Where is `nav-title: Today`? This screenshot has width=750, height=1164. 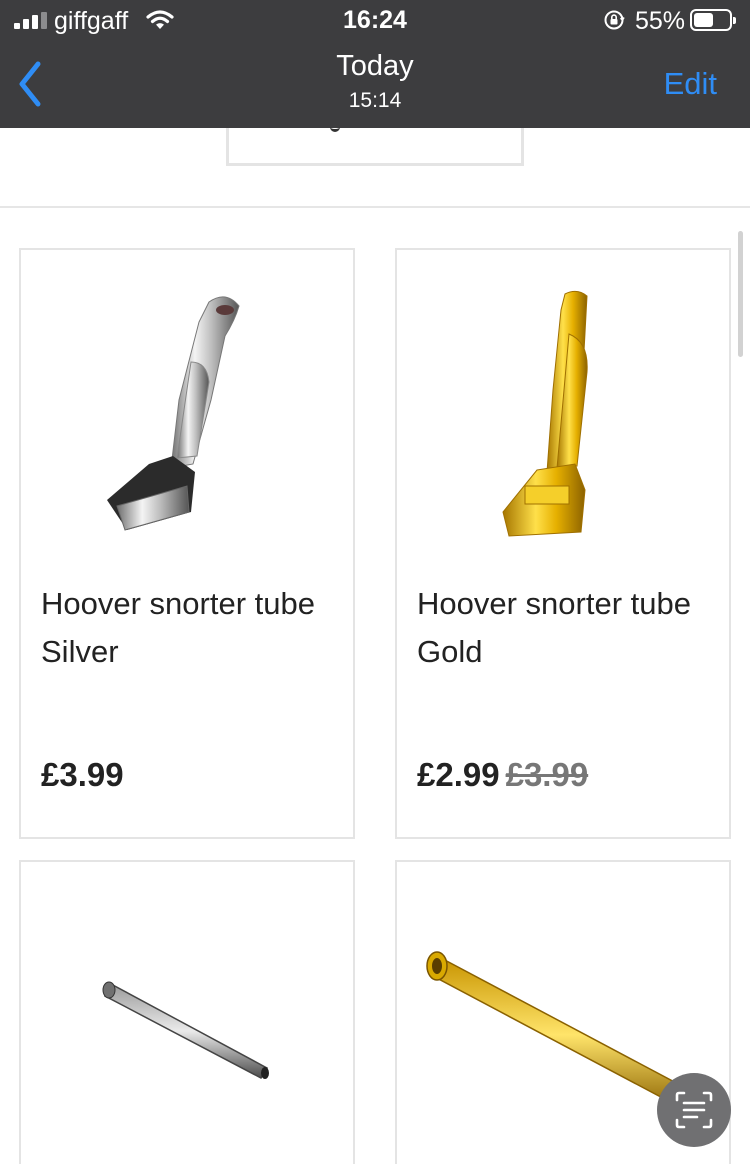 nav-title: Today is located at coordinates (375, 66).